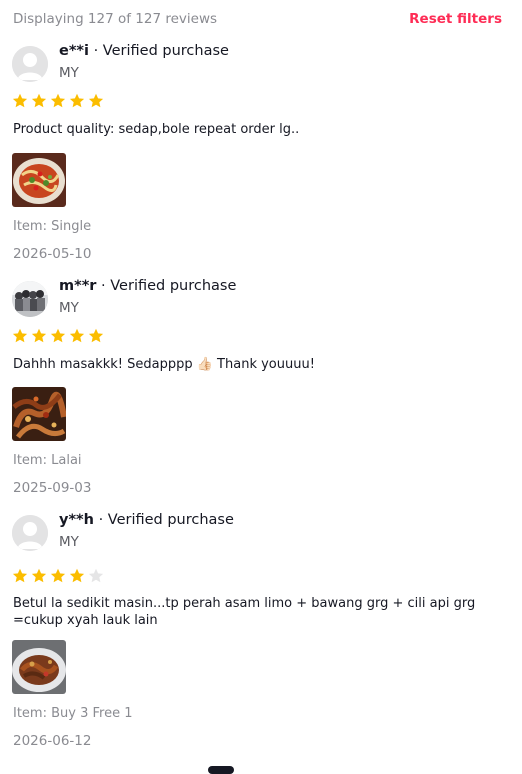 The image size is (522, 774). What do you see at coordinates (164, 364) in the screenshot?
I see `review-text: Dahhh masakkk! Sedapppp 👍🏻 Thank youuuu!` at bounding box center [164, 364].